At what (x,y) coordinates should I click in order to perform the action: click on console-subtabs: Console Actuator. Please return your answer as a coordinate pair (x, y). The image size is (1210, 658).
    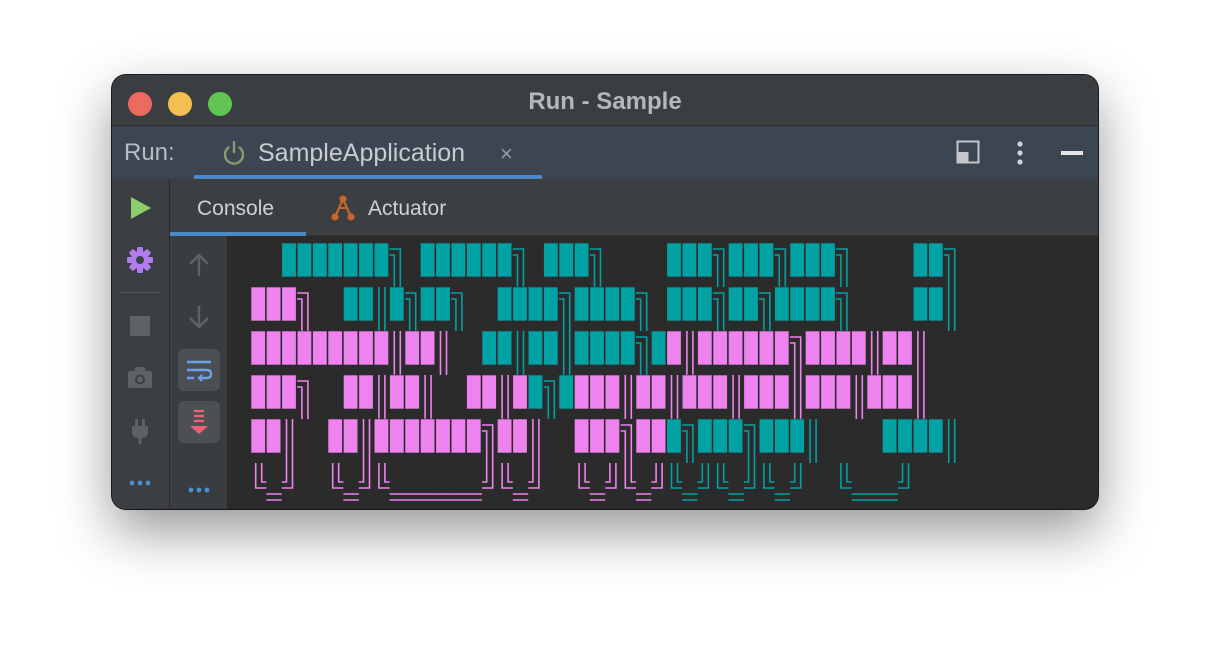
    Looking at the image, I should click on (634, 207).